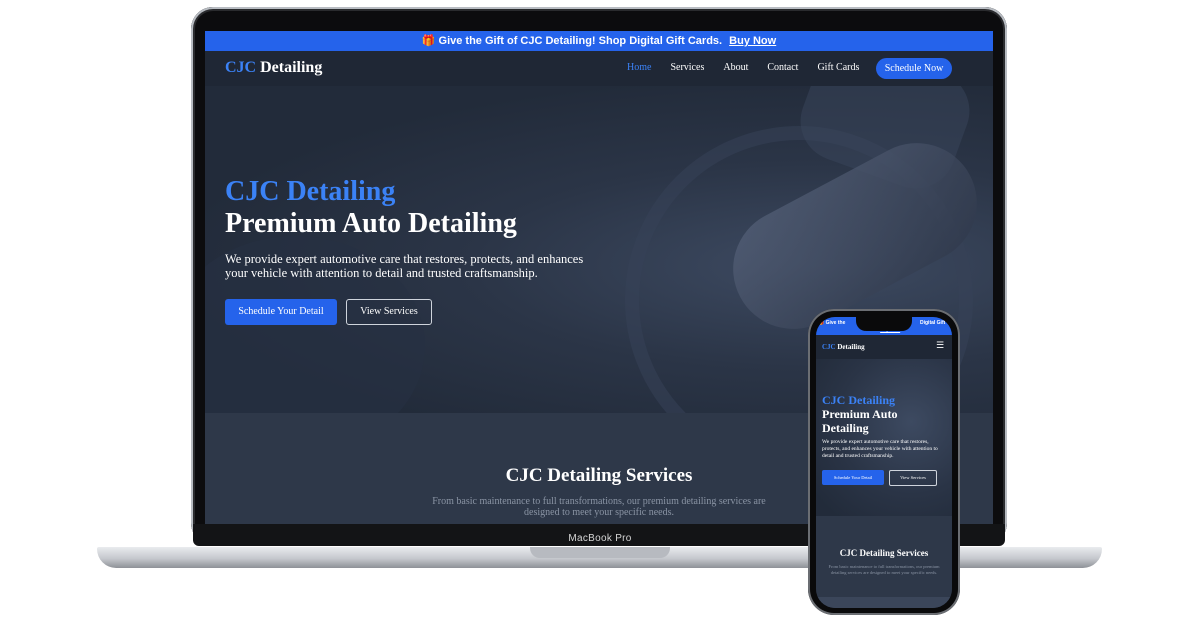 Image resolution: width=1200 pixels, height=628 pixels. I want to click on phone-services-title: CJC Detailing Services, so click(884, 553).